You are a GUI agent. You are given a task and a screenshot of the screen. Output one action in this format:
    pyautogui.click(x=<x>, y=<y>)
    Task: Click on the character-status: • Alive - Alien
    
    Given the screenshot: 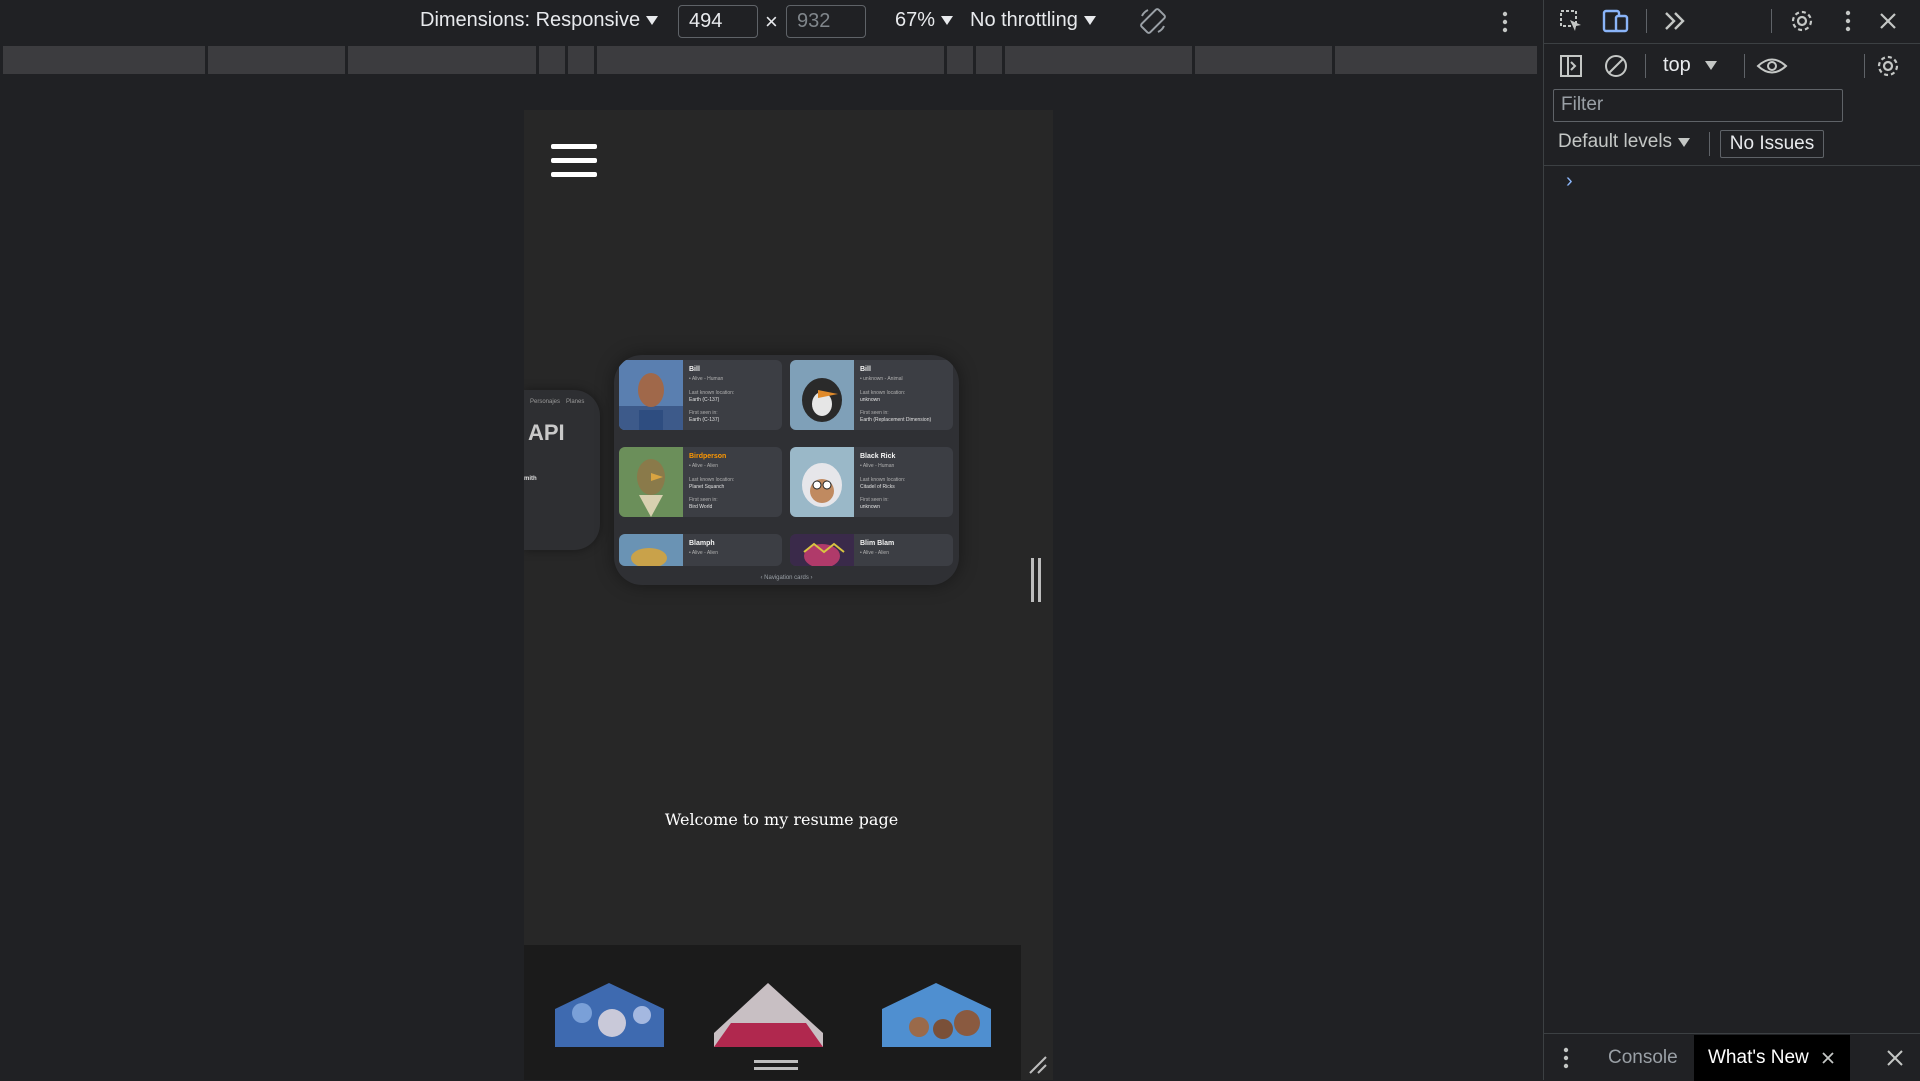 What is the action you would take?
    pyautogui.click(x=703, y=466)
    